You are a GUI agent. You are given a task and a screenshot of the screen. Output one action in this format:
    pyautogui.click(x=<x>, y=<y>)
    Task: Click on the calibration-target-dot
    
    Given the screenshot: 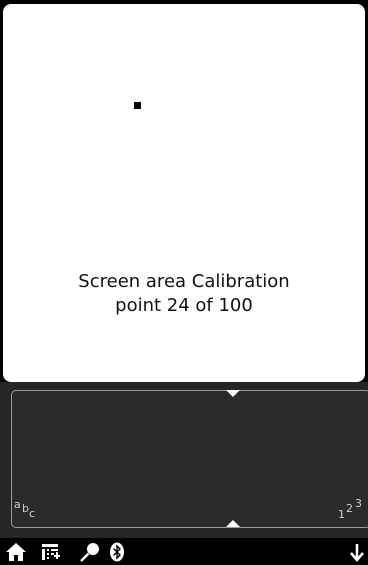 What is the action you would take?
    pyautogui.click(x=137, y=105)
    